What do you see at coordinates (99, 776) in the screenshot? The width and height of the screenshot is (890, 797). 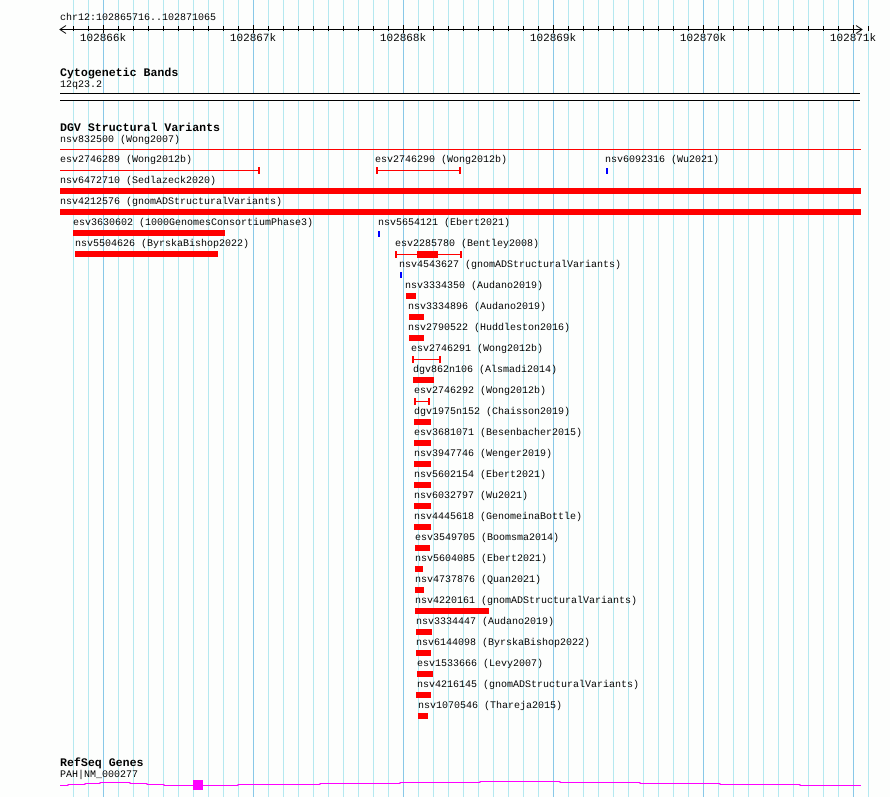 I see `gene-label: PAH|NM_000277` at bounding box center [99, 776].